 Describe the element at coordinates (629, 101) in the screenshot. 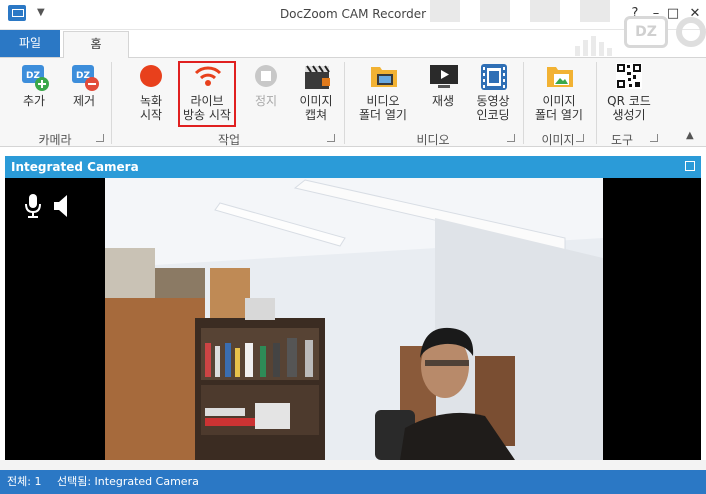

I see `qr-label-1: QR 코드` at that location.